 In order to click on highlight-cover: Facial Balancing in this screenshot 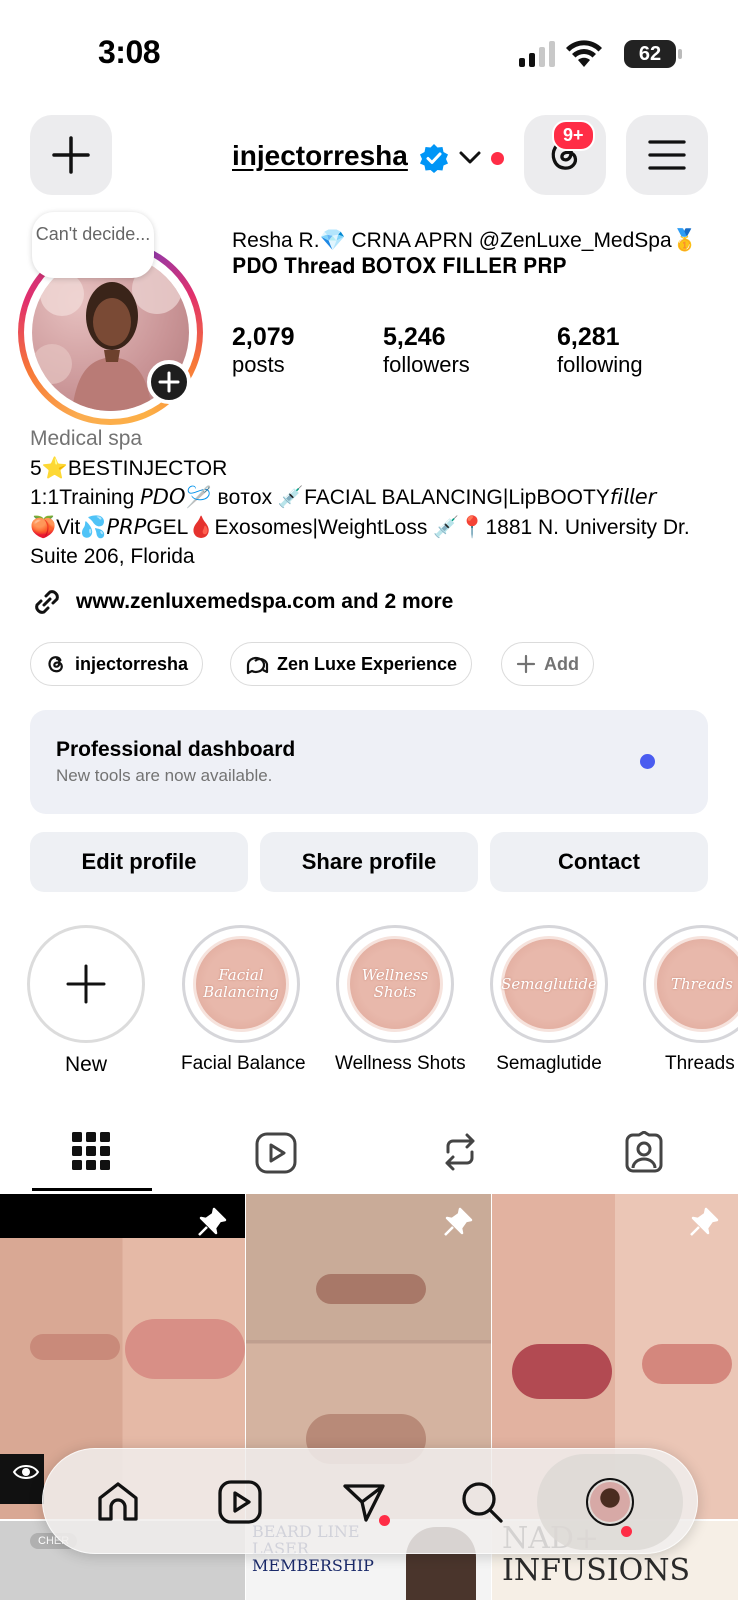, I will do `click(241, 984)`.